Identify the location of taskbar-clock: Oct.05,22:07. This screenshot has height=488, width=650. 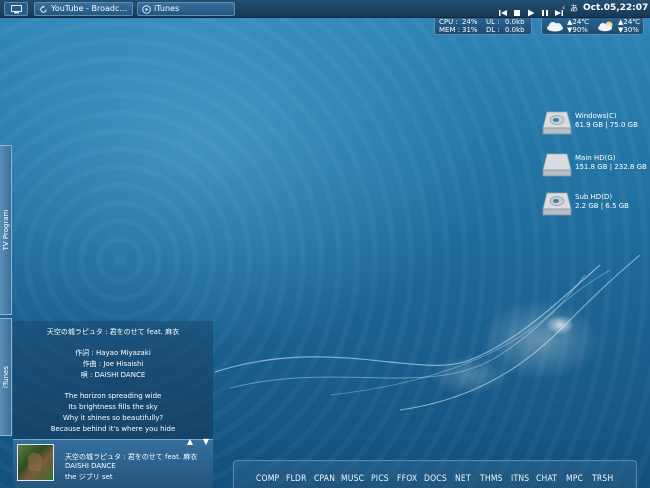
(616, 8).